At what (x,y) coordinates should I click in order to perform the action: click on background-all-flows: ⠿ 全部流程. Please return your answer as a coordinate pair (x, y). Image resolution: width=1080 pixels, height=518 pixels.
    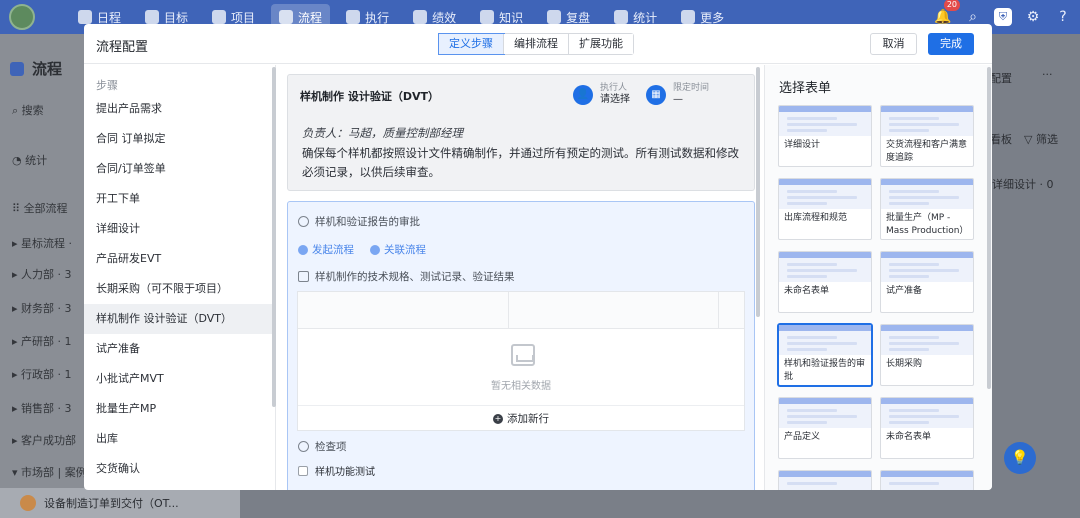
    Looking at the image, I should click on (40, 208).